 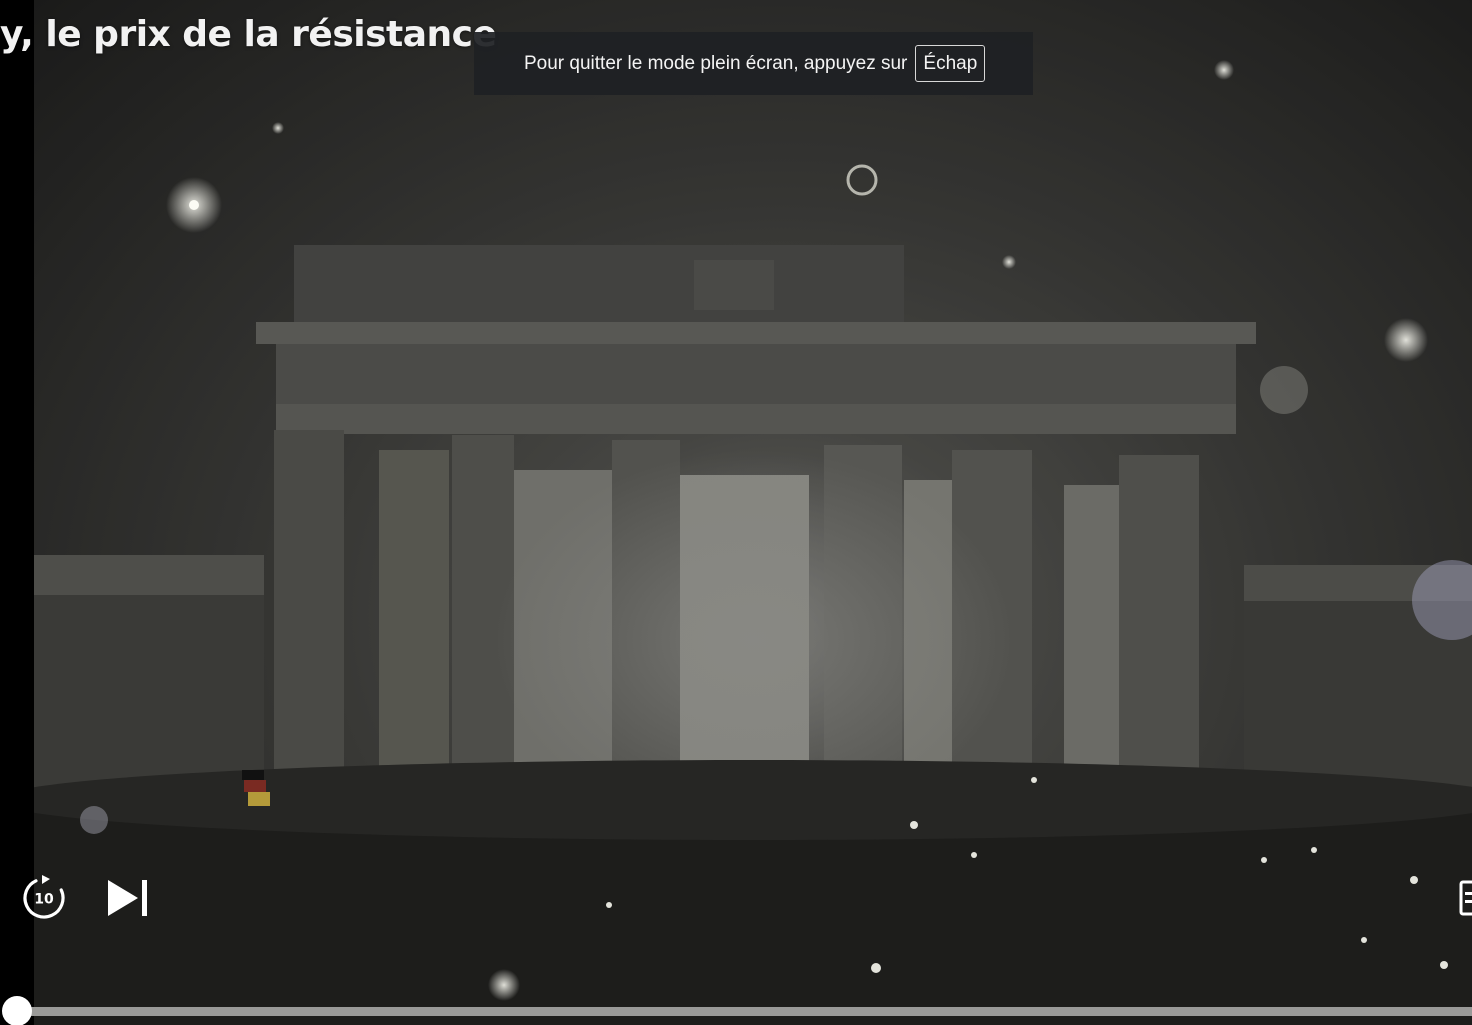 I want to click on escape-key-label: Échap, so click(x=950, y=63).